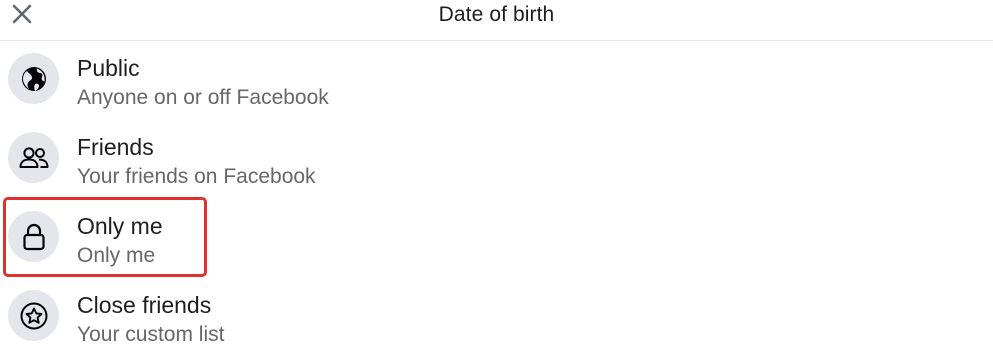 The height and width of the screenshot is (357, 993). I want to click on lock-icon, so click(33, 236).